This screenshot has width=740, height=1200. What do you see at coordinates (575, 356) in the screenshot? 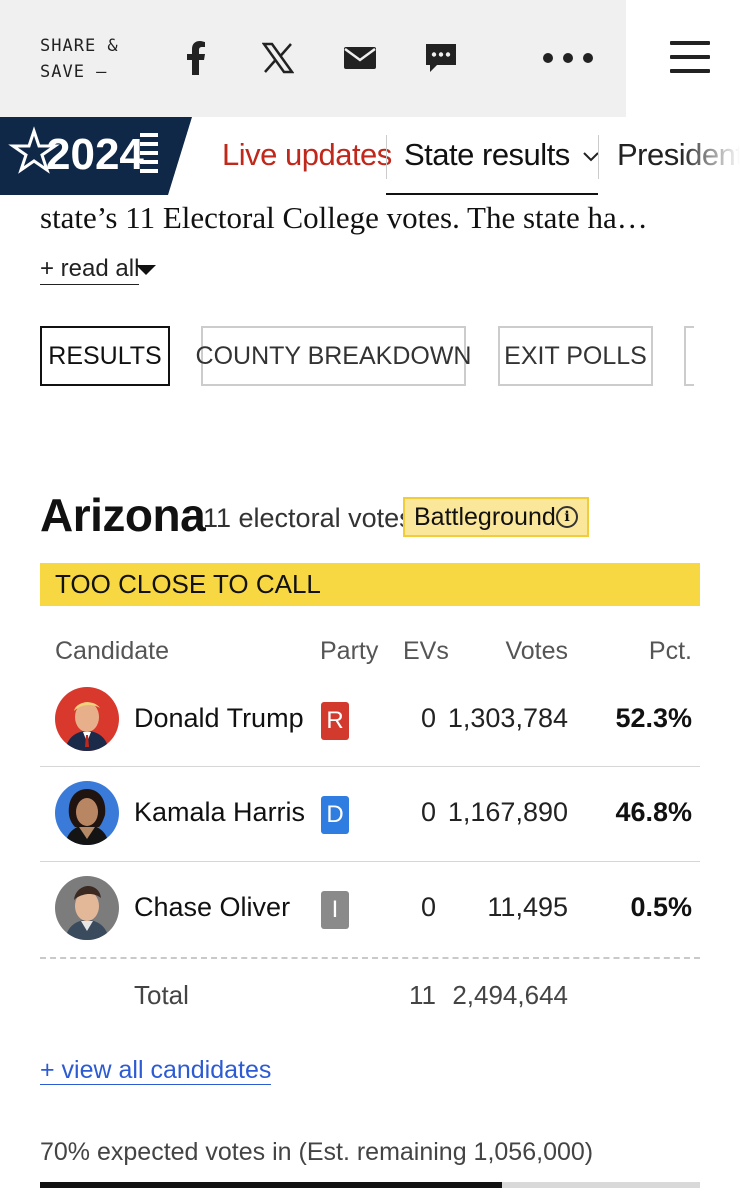
I see `tab-exit-polls: EXIT POLLS` at bounding box center [575, 356].